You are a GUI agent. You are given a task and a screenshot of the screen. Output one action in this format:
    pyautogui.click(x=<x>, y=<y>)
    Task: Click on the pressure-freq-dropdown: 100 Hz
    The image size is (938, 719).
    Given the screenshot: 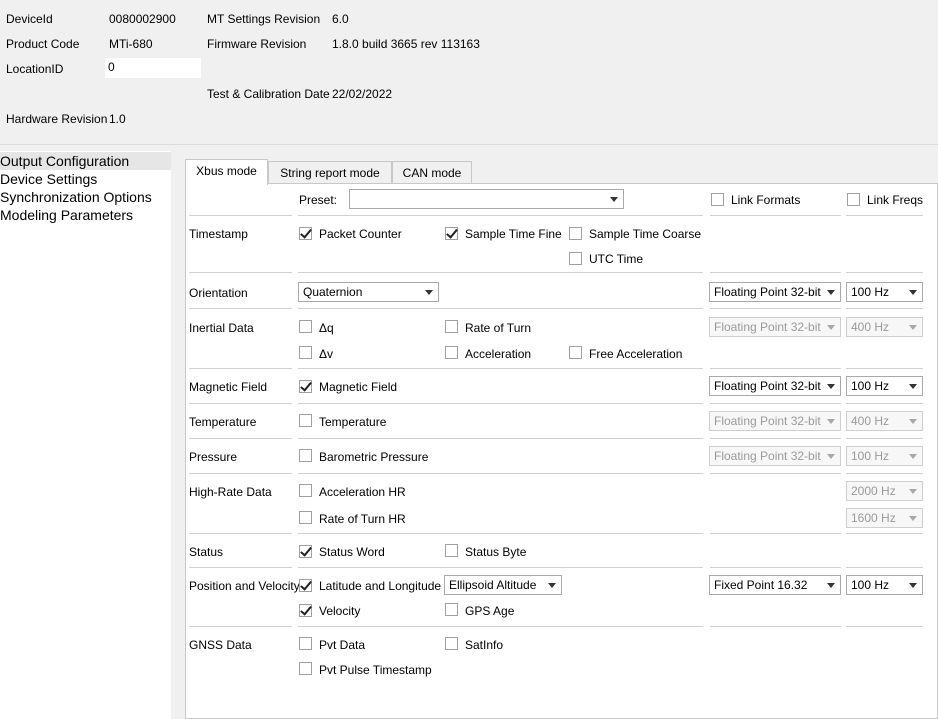 What is the action you would take?
    pyautogui.click(x=884, y=456)
    